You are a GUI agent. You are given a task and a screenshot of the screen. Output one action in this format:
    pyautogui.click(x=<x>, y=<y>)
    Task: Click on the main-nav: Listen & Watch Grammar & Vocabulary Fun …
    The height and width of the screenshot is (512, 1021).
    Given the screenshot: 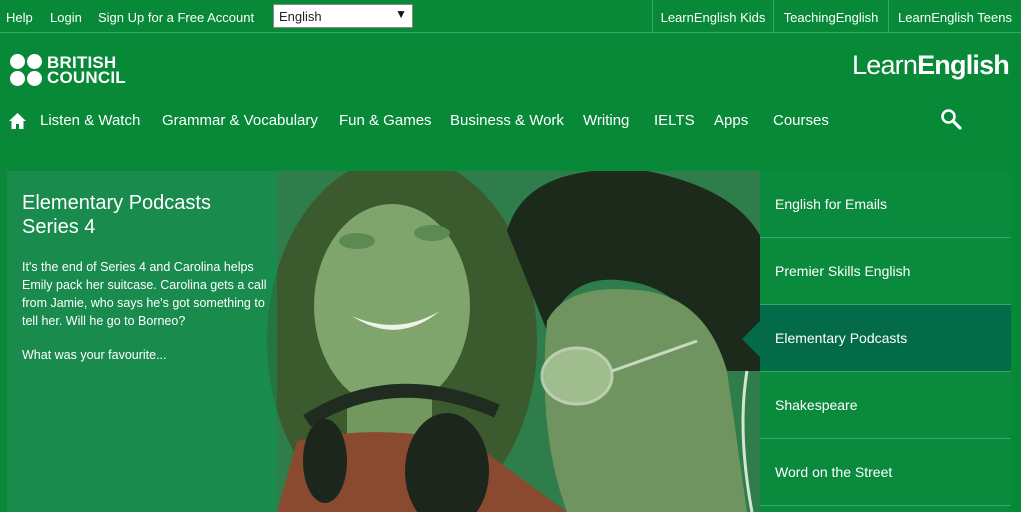 What is the action you would take?
    pyautogui.click(x=510, y=120)
    